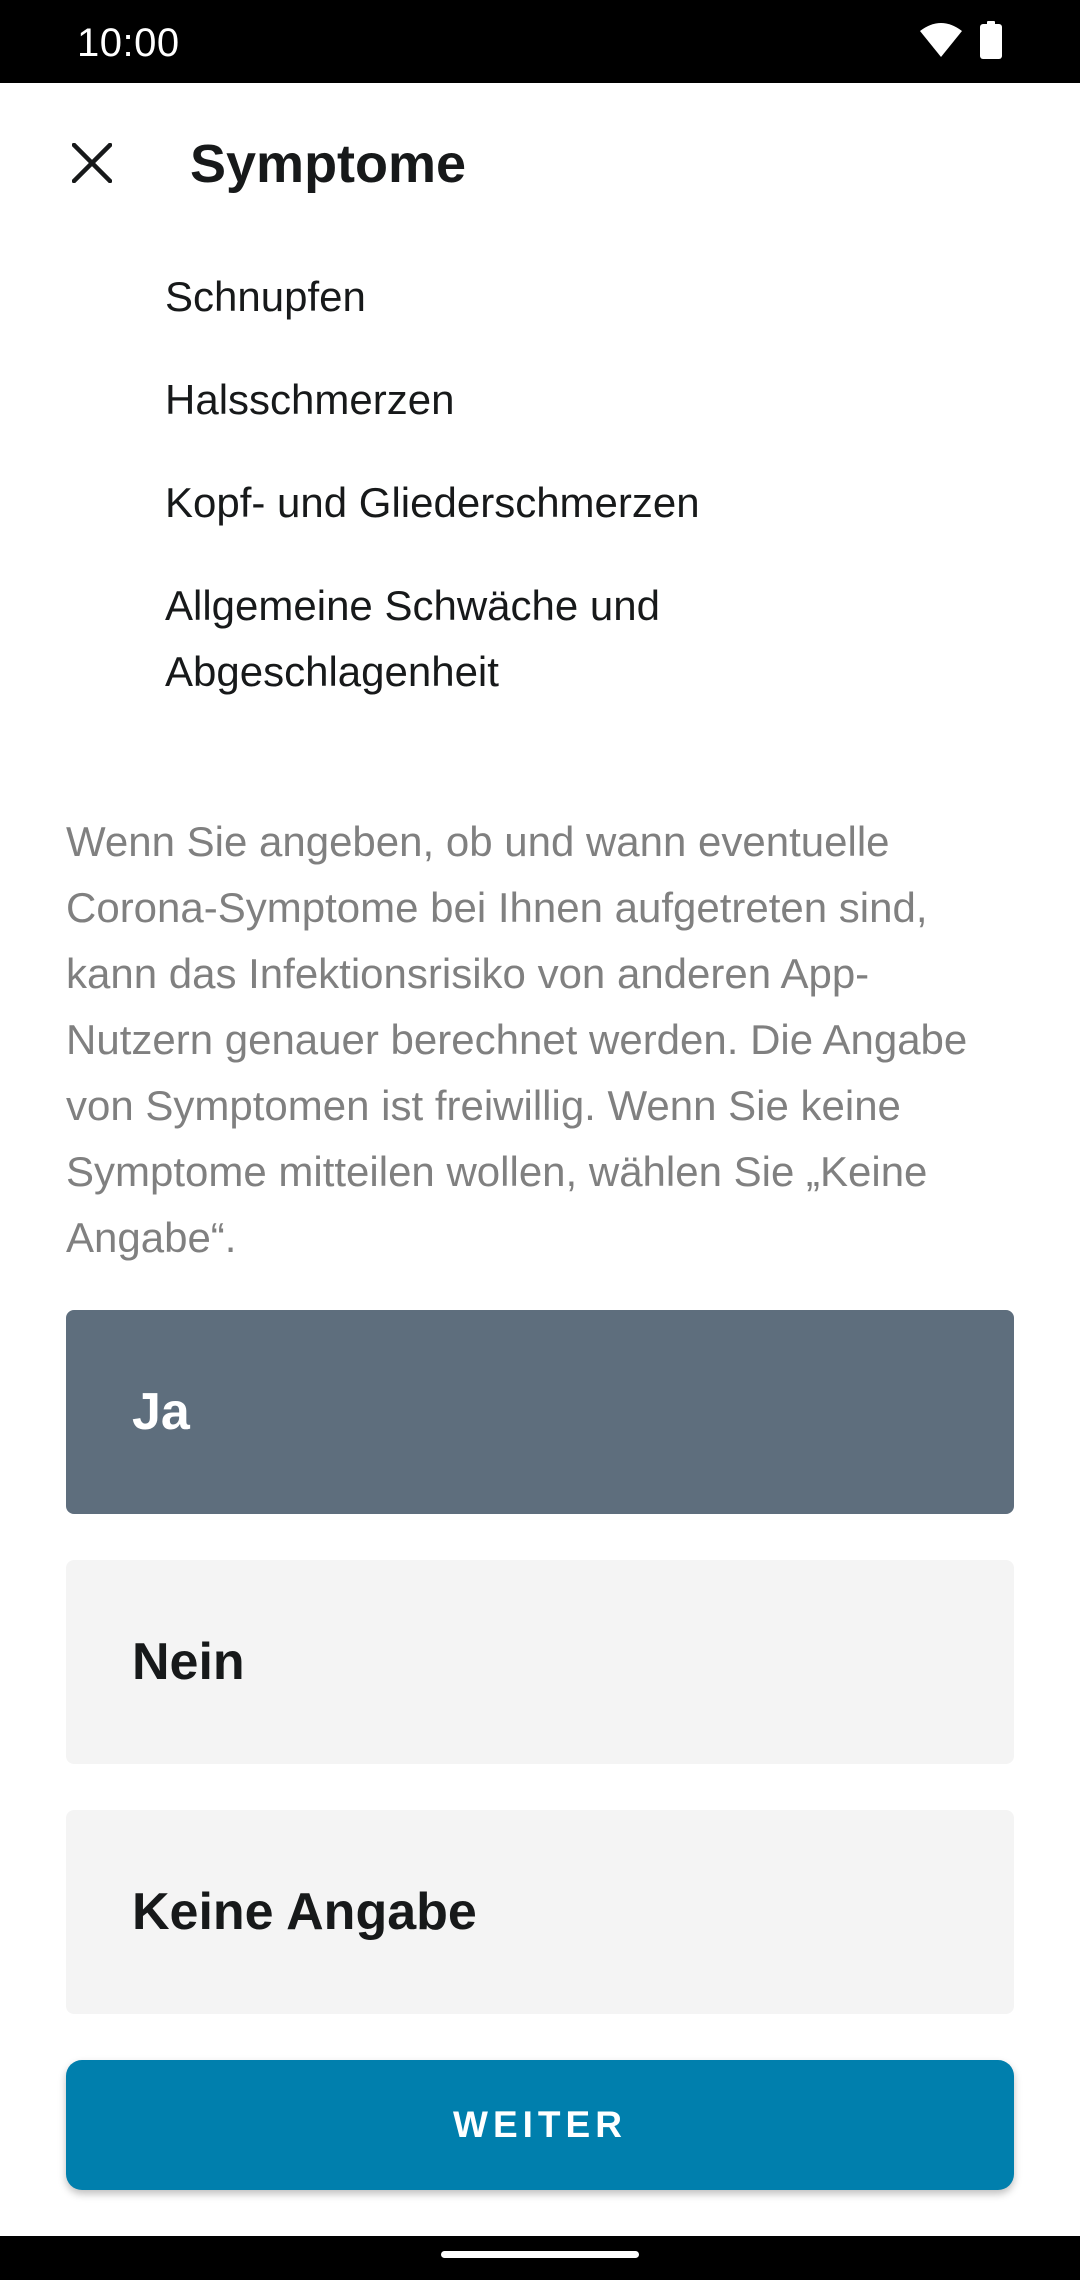  I want to click on continue-button-label: WEITER, so click(540, 2124).